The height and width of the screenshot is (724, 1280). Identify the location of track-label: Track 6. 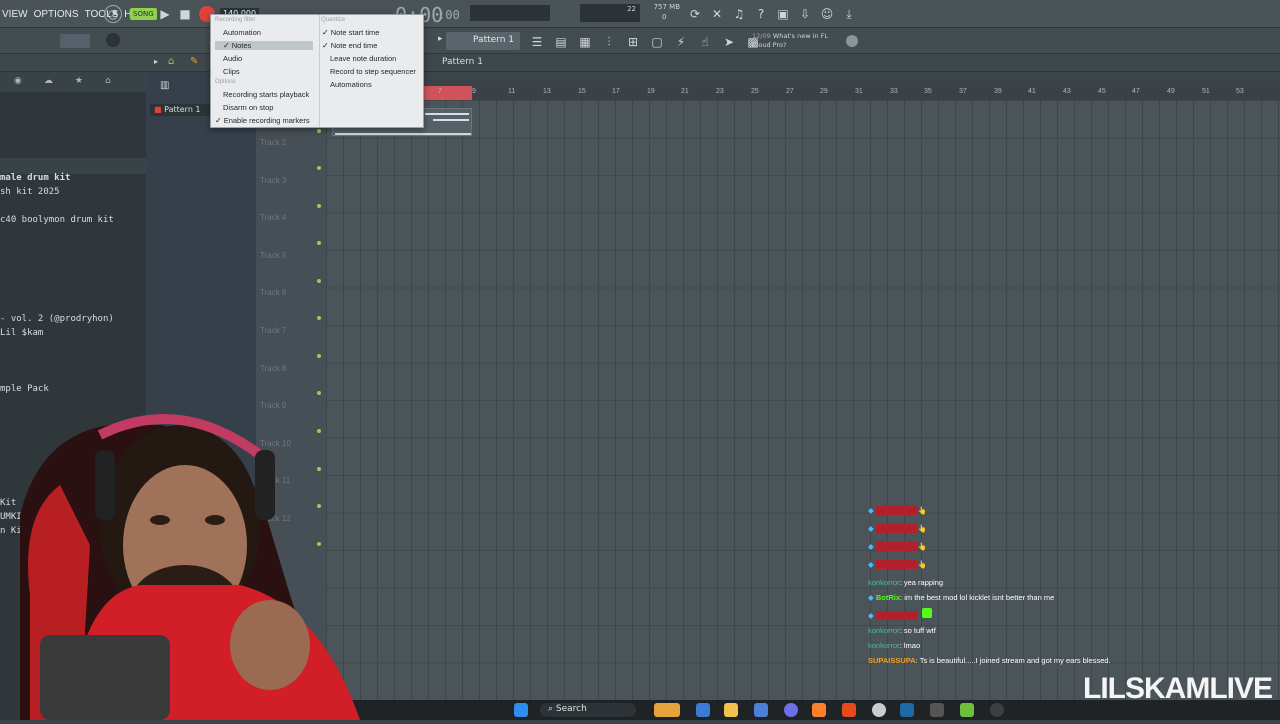
(273, 292).